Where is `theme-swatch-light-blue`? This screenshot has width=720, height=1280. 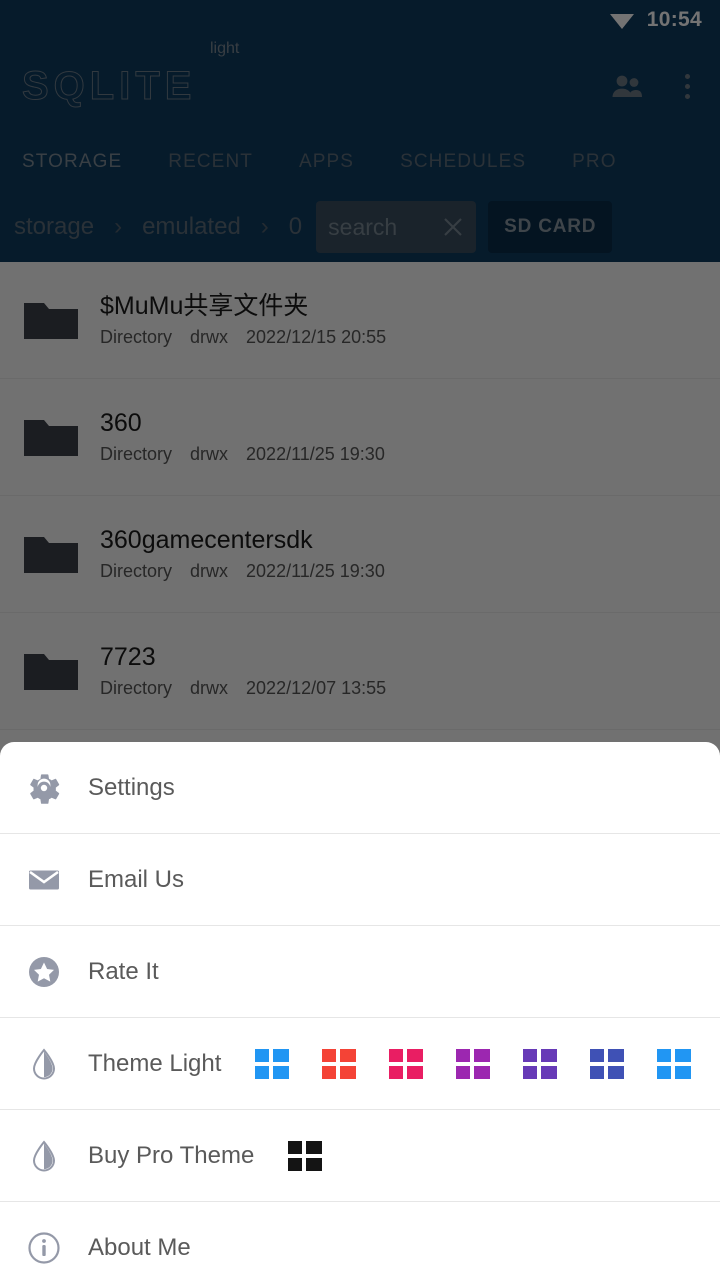
theme-swatch-light-blue is located at coordinates (674, 1063).